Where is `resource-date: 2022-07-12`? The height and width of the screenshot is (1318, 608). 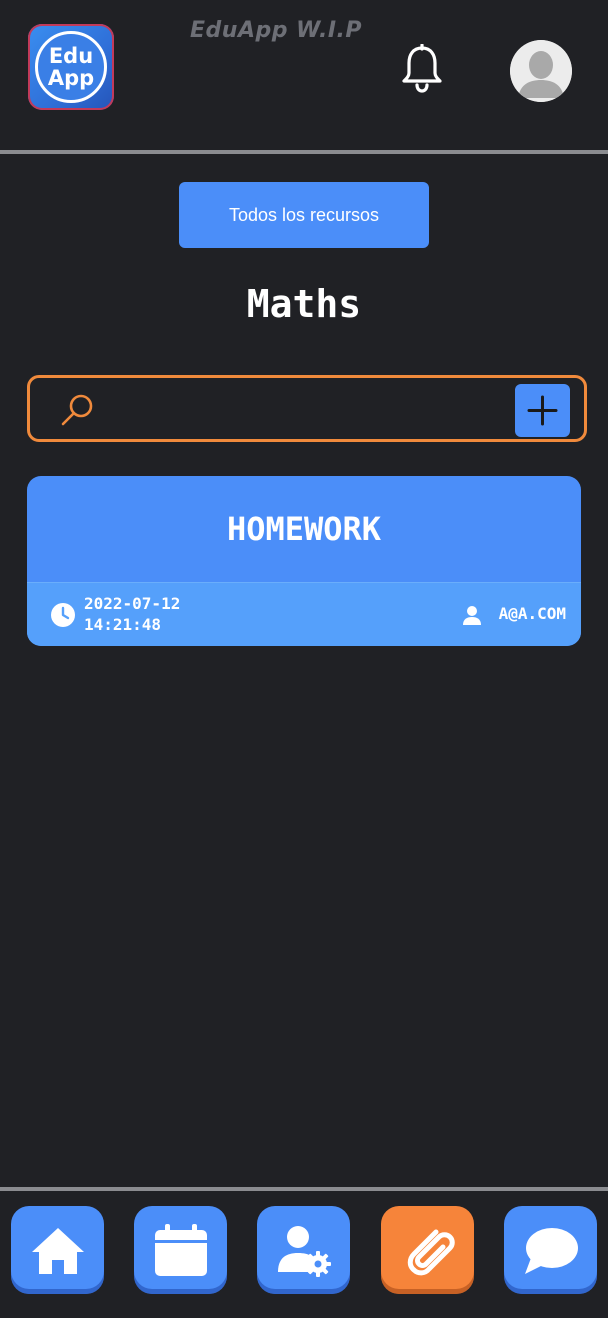 resource-date: 2022-07-12 is located at coordinates (132, 603).